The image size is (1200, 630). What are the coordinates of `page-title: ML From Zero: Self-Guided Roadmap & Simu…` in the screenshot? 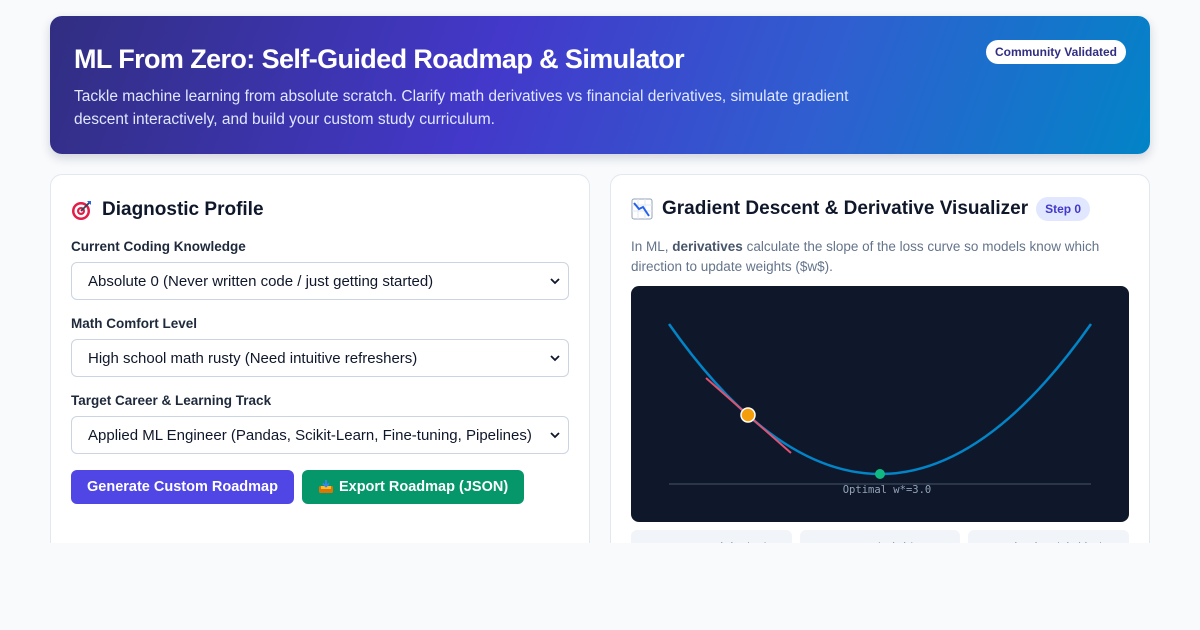 It's located at (379, 59).